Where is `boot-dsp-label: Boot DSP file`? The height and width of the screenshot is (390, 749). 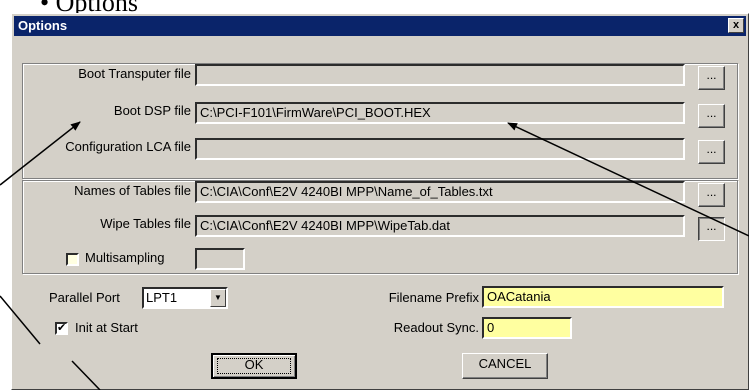
boot-dsp-label: Boot DSP file is located at coordinates (152, 110).